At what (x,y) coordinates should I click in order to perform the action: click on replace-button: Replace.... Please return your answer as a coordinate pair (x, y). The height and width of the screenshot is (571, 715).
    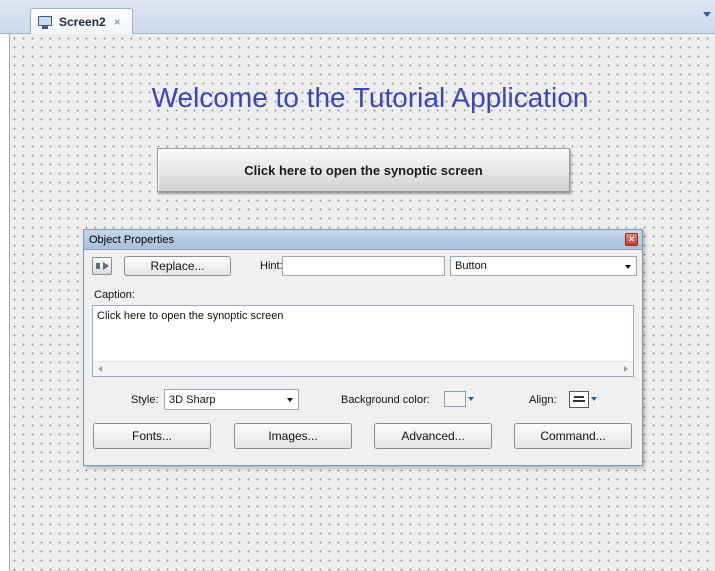
    Looking at the image, I should click on (177, 266).